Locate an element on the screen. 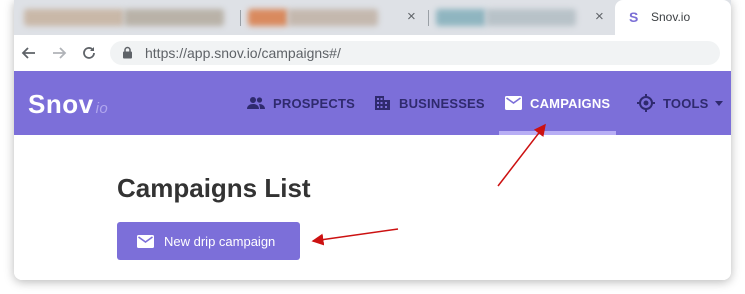  annotation-arrows is located at coordinates (428, 184).